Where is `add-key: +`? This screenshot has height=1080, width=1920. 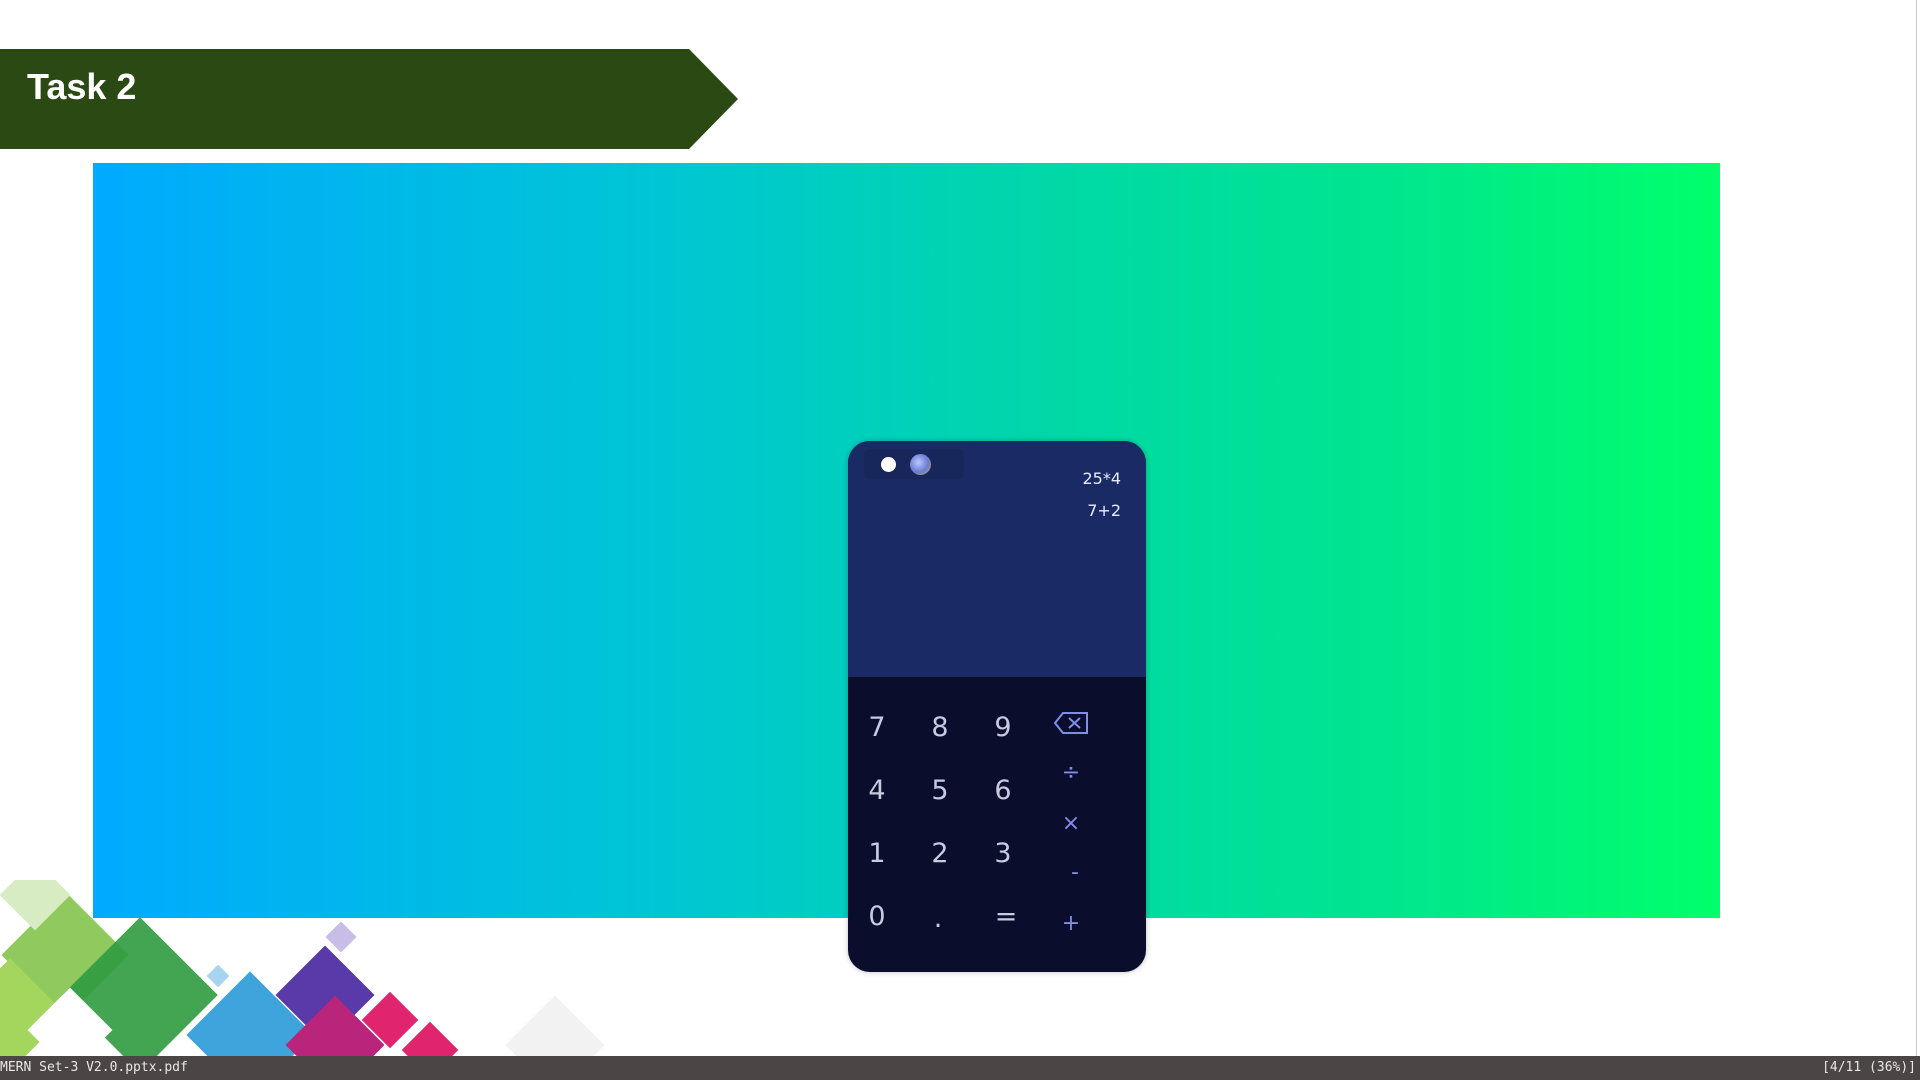 add-key: + is located at coordinates (1071, 924).